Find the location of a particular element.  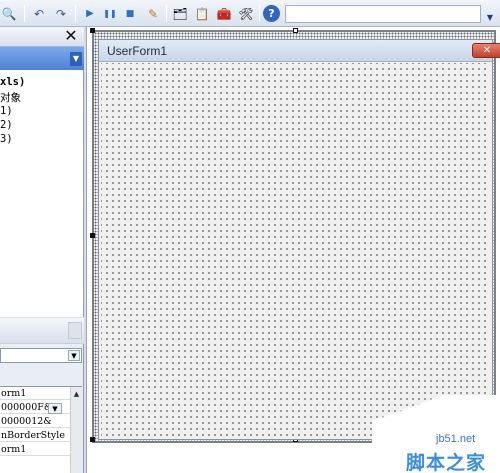

resize-handle-left is located at coordinates (92, 235).